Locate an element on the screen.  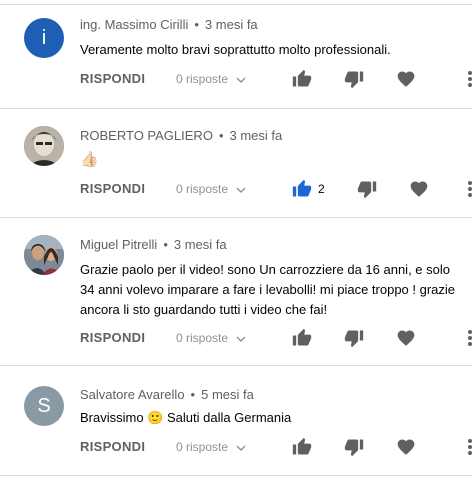
comment-time: 5 mesi fa is located at coordinates (227, 394).